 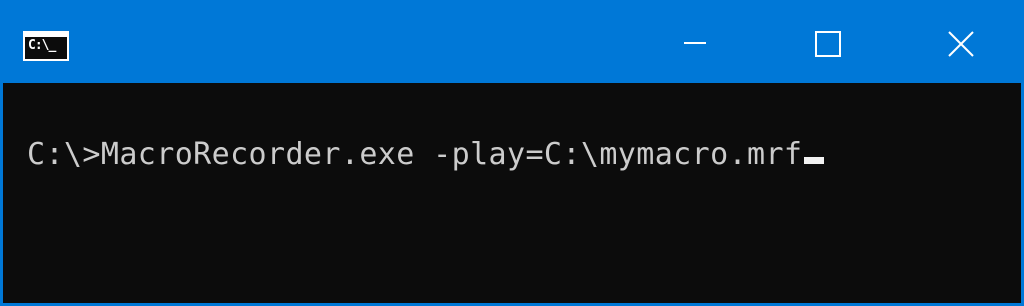 I want to click on minimize-icon, so click(x=695, y=43).